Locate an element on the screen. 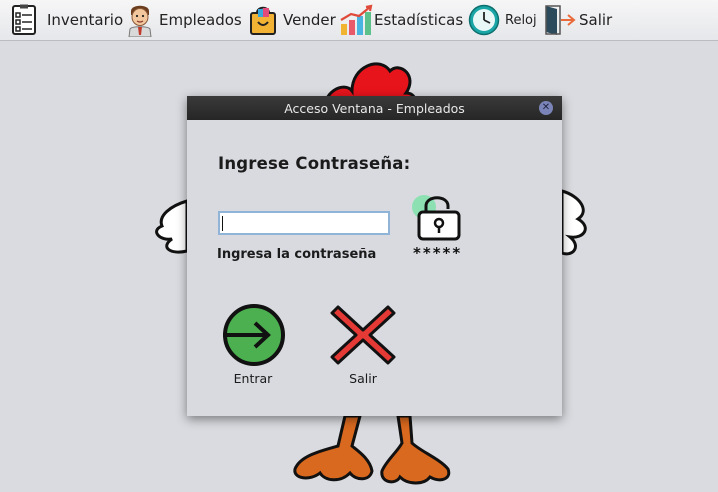  clock-icon is located at coordinates (484, 20).